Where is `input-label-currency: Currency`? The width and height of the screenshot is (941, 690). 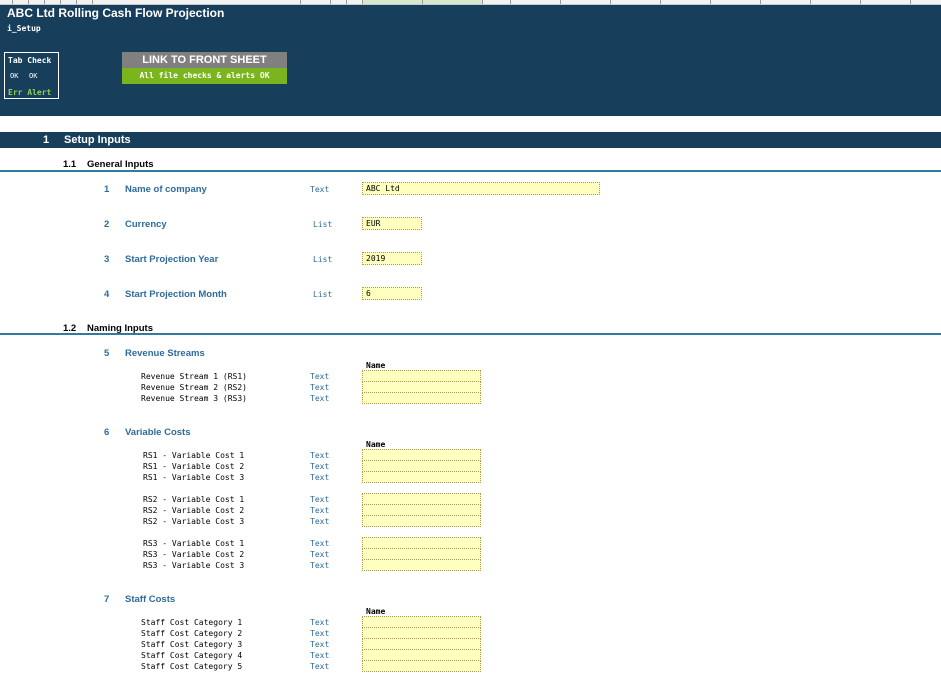
input-label-currency: Currency is located at coordinates (146, 224).